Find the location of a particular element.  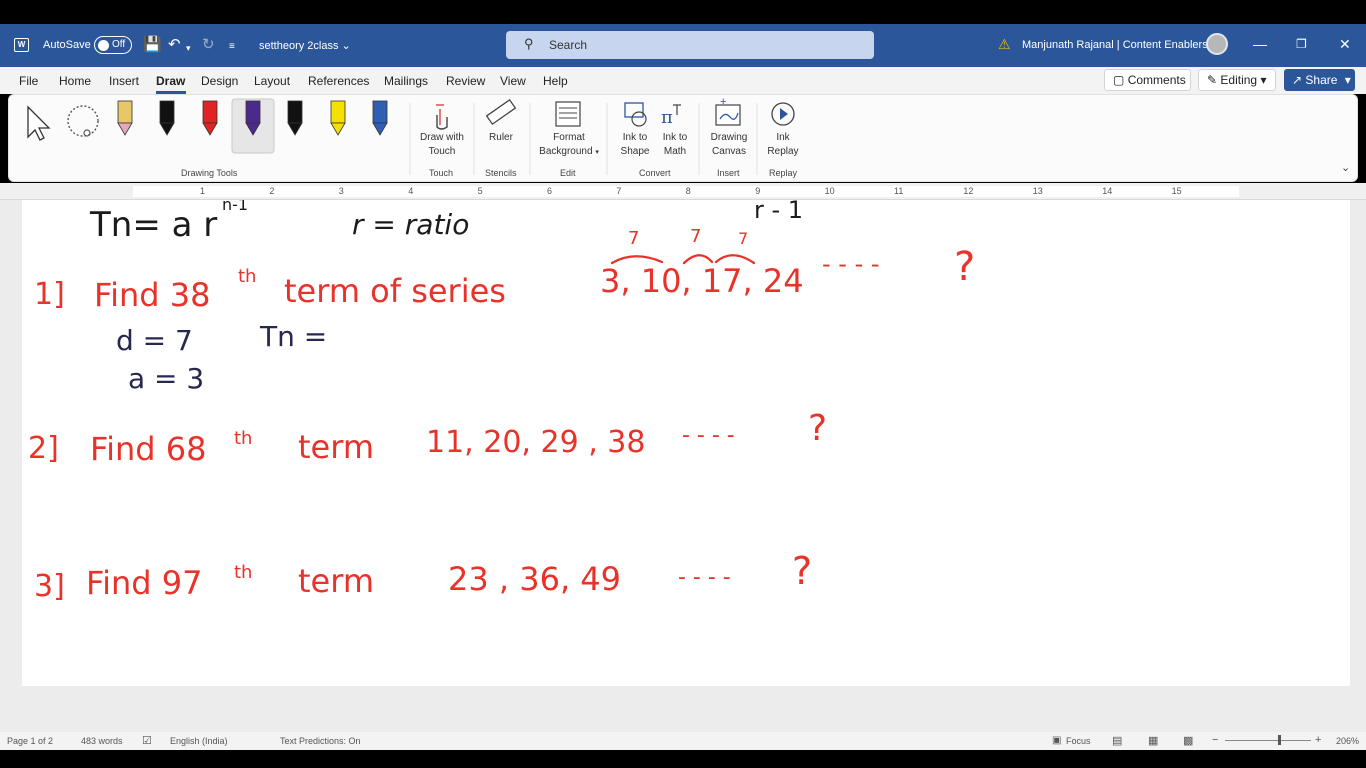

ink-to-math-line1: Ink to is located at coordinates (675, 137).